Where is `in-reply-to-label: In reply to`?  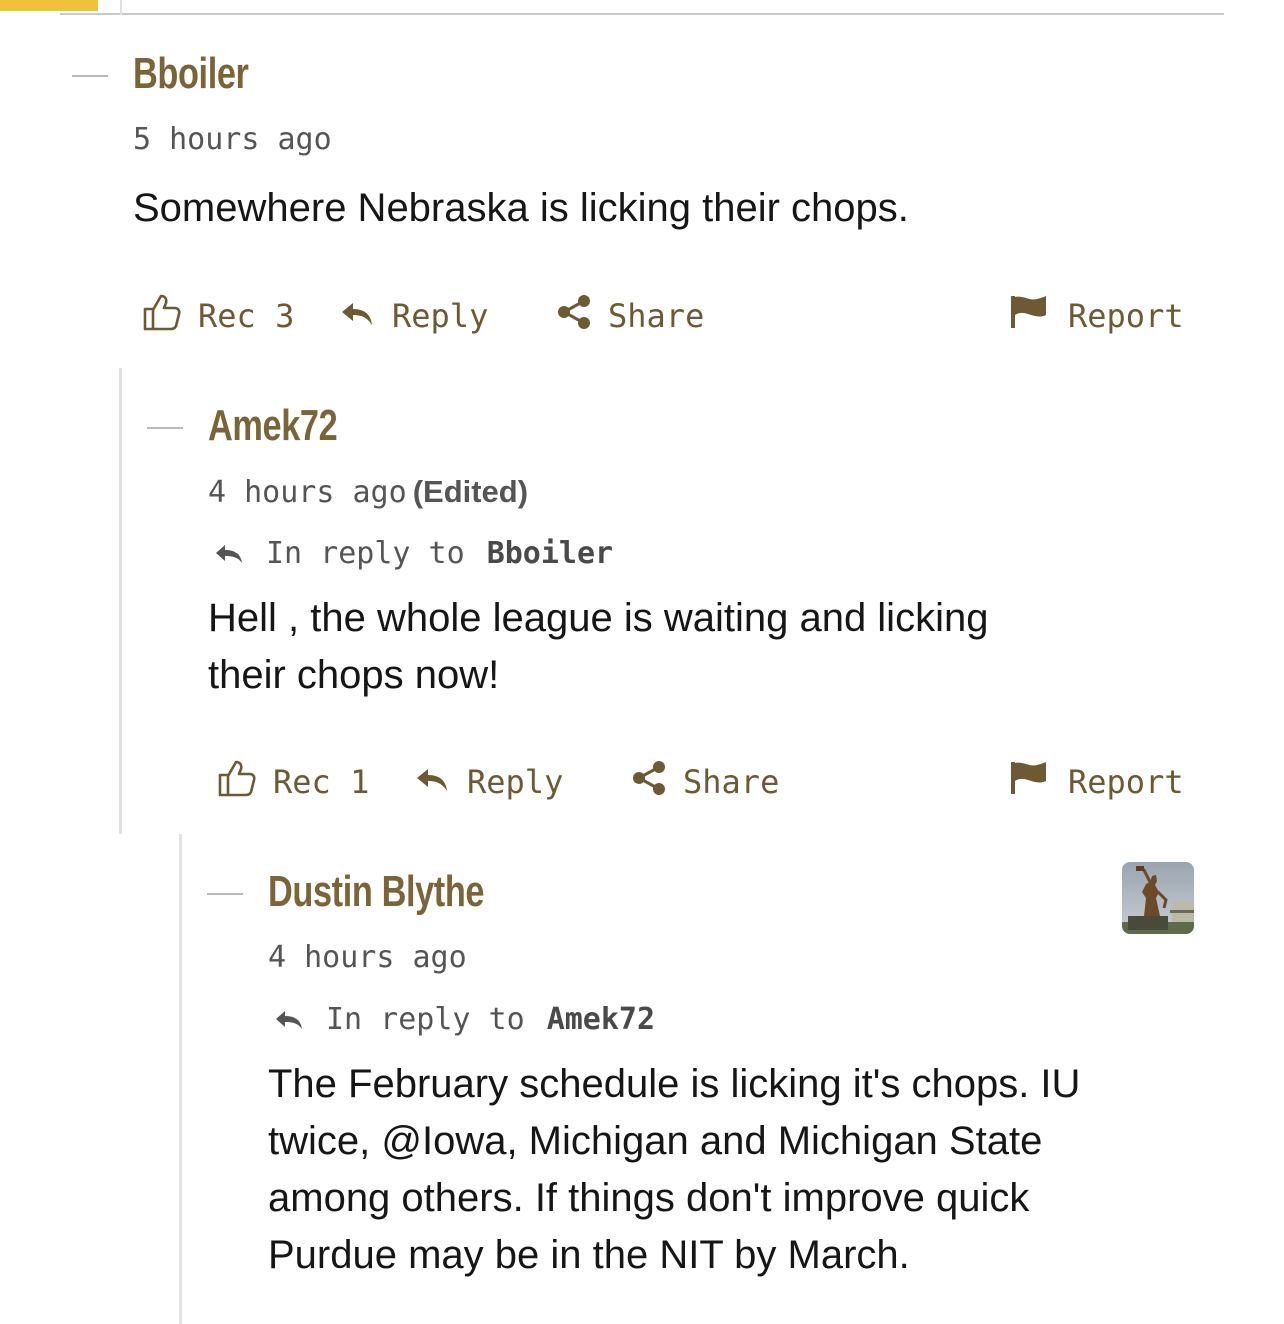
in-reply-to-label: In reply to is located at coordinates (425, 1019).